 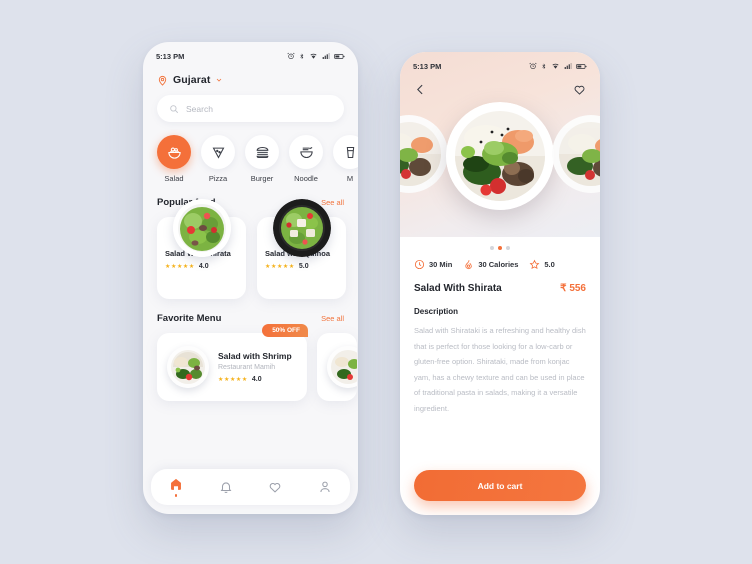 I want to click on location-pin-icon, so click(x=162, y=80).